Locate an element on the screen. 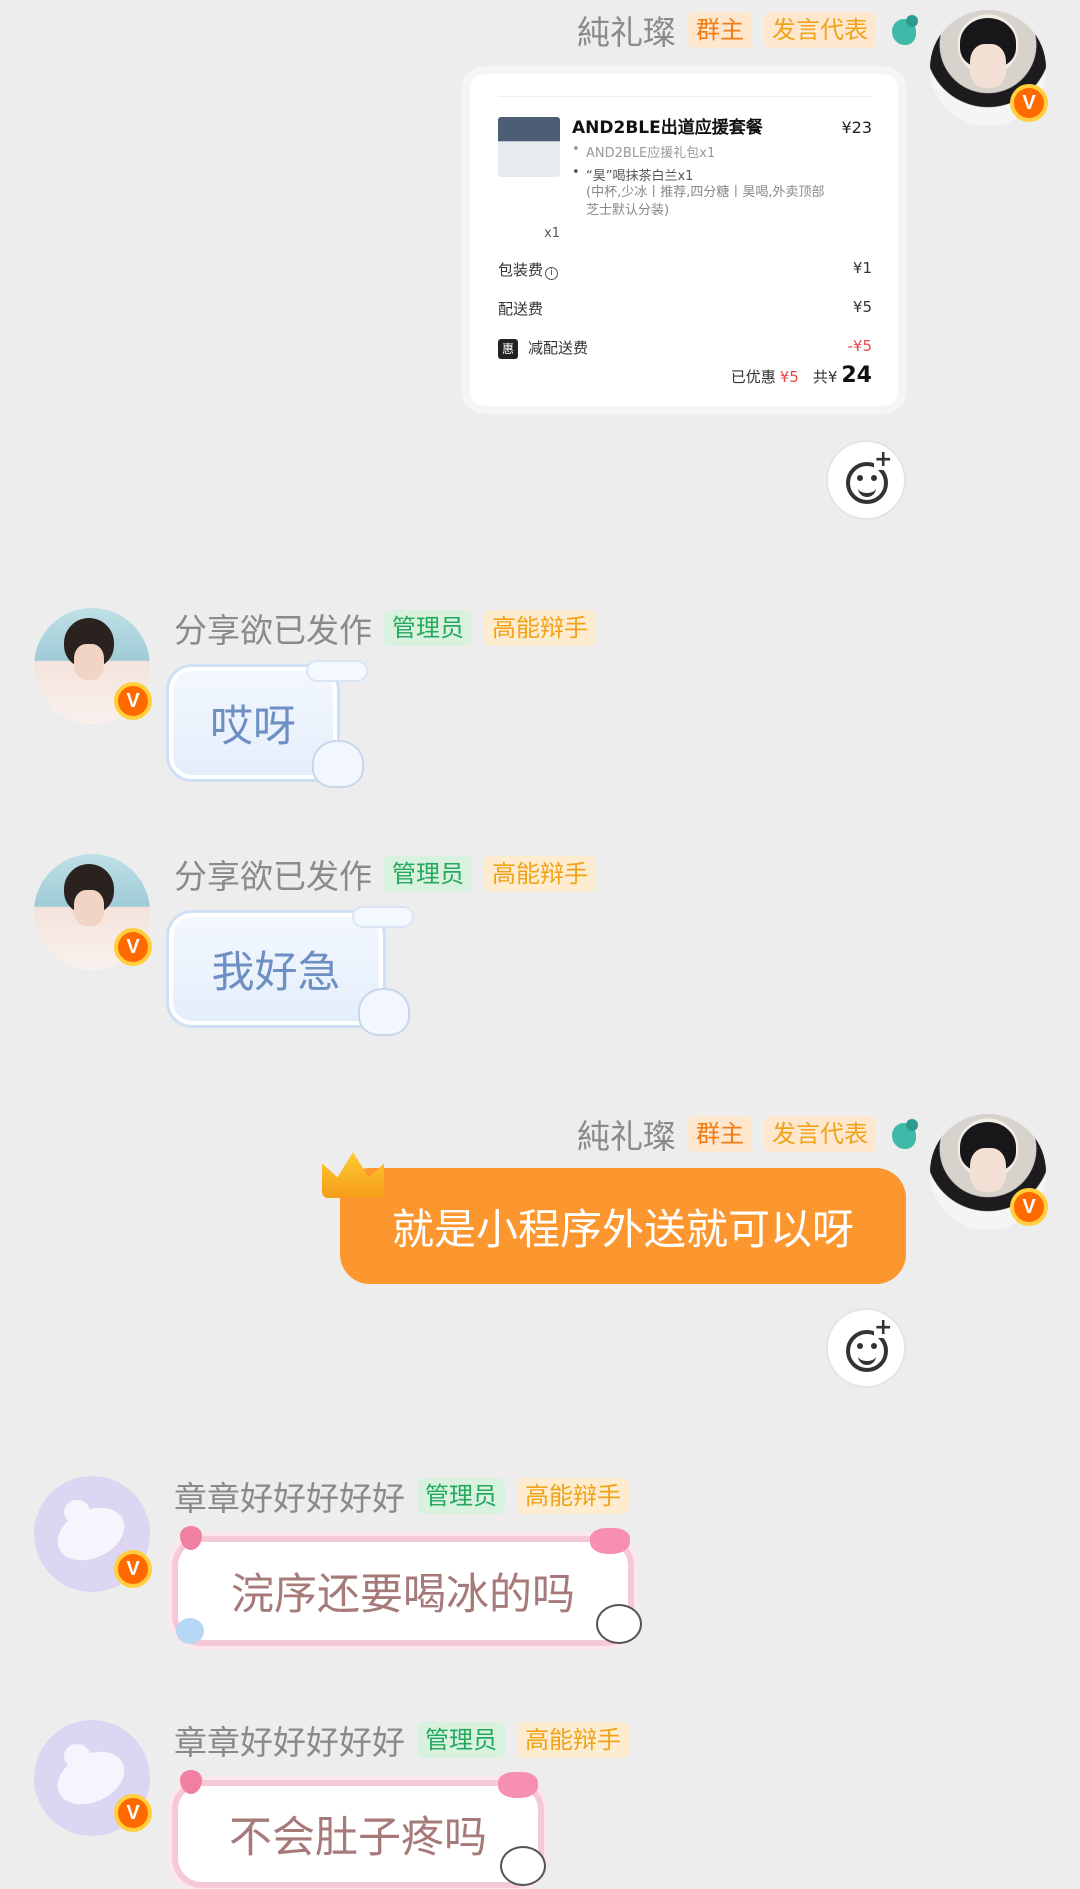 The height and width of the screenshot is (1889, 1080). order-price: ¥23 is located at coordinates (856, 127).